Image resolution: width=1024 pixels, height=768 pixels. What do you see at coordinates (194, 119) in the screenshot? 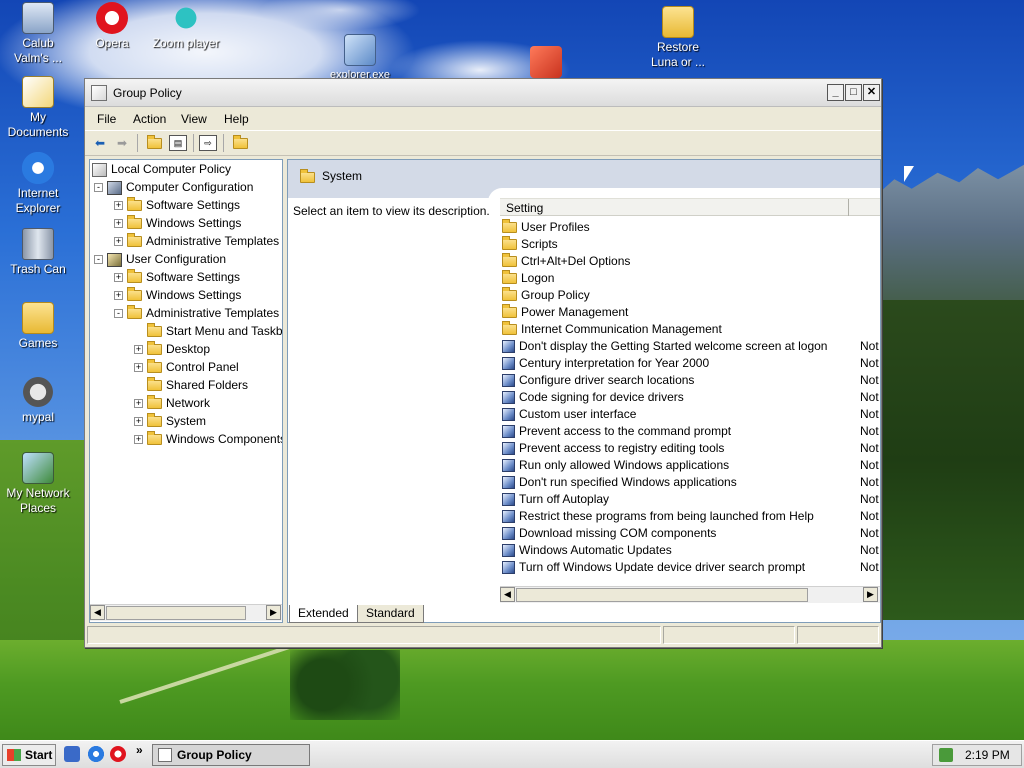
I see `menu-view: View` at bounding box center [194, 119].